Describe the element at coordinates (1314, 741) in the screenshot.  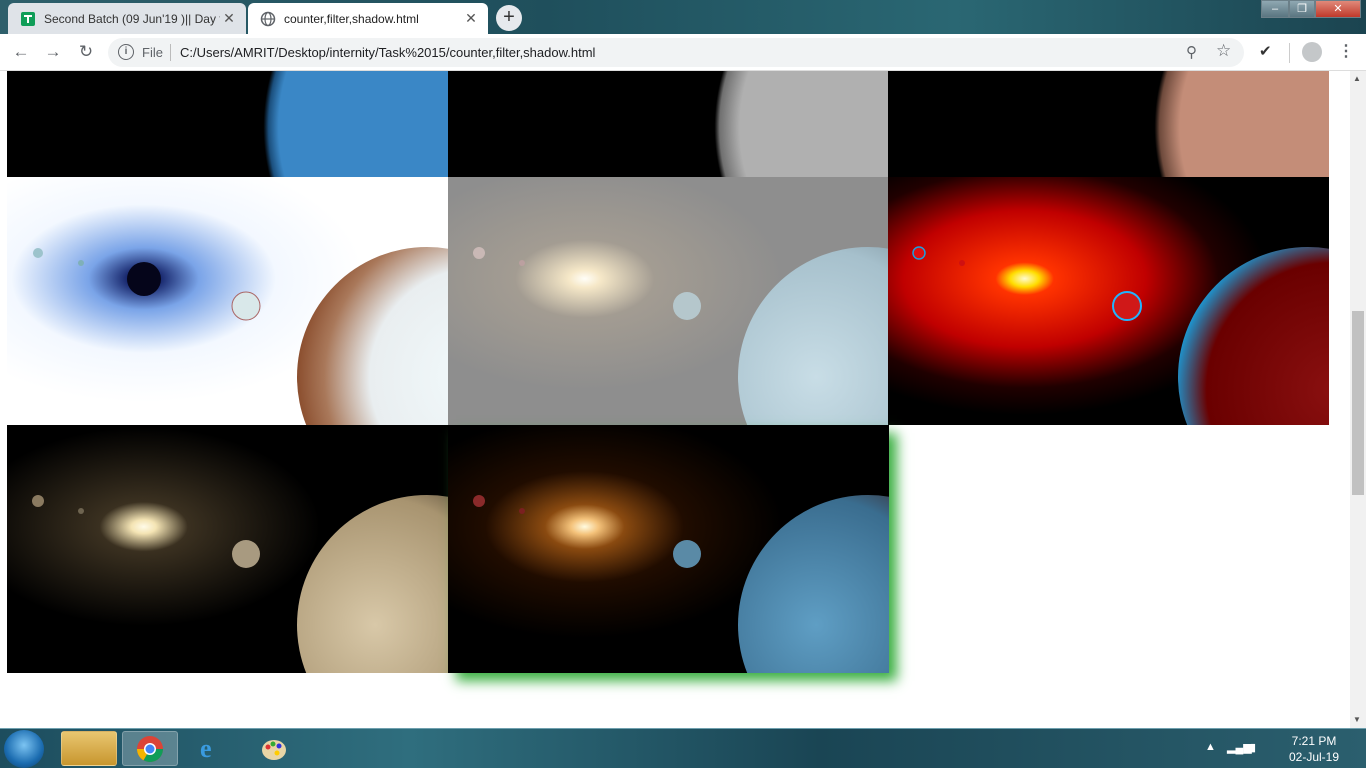
I see `clock-time: 7:21 PM` at that location.